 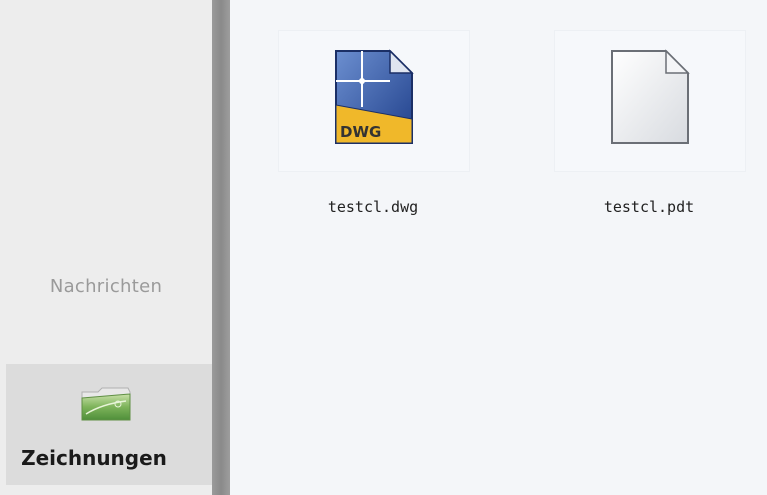 I want to click on file-name: testcl.pdt, so click(x=649, y=207).